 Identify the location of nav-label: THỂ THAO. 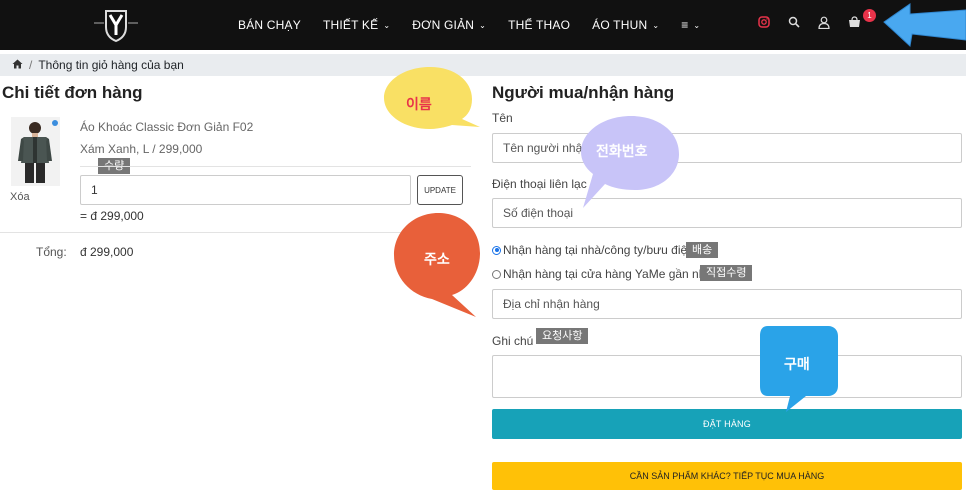
(539, 25).